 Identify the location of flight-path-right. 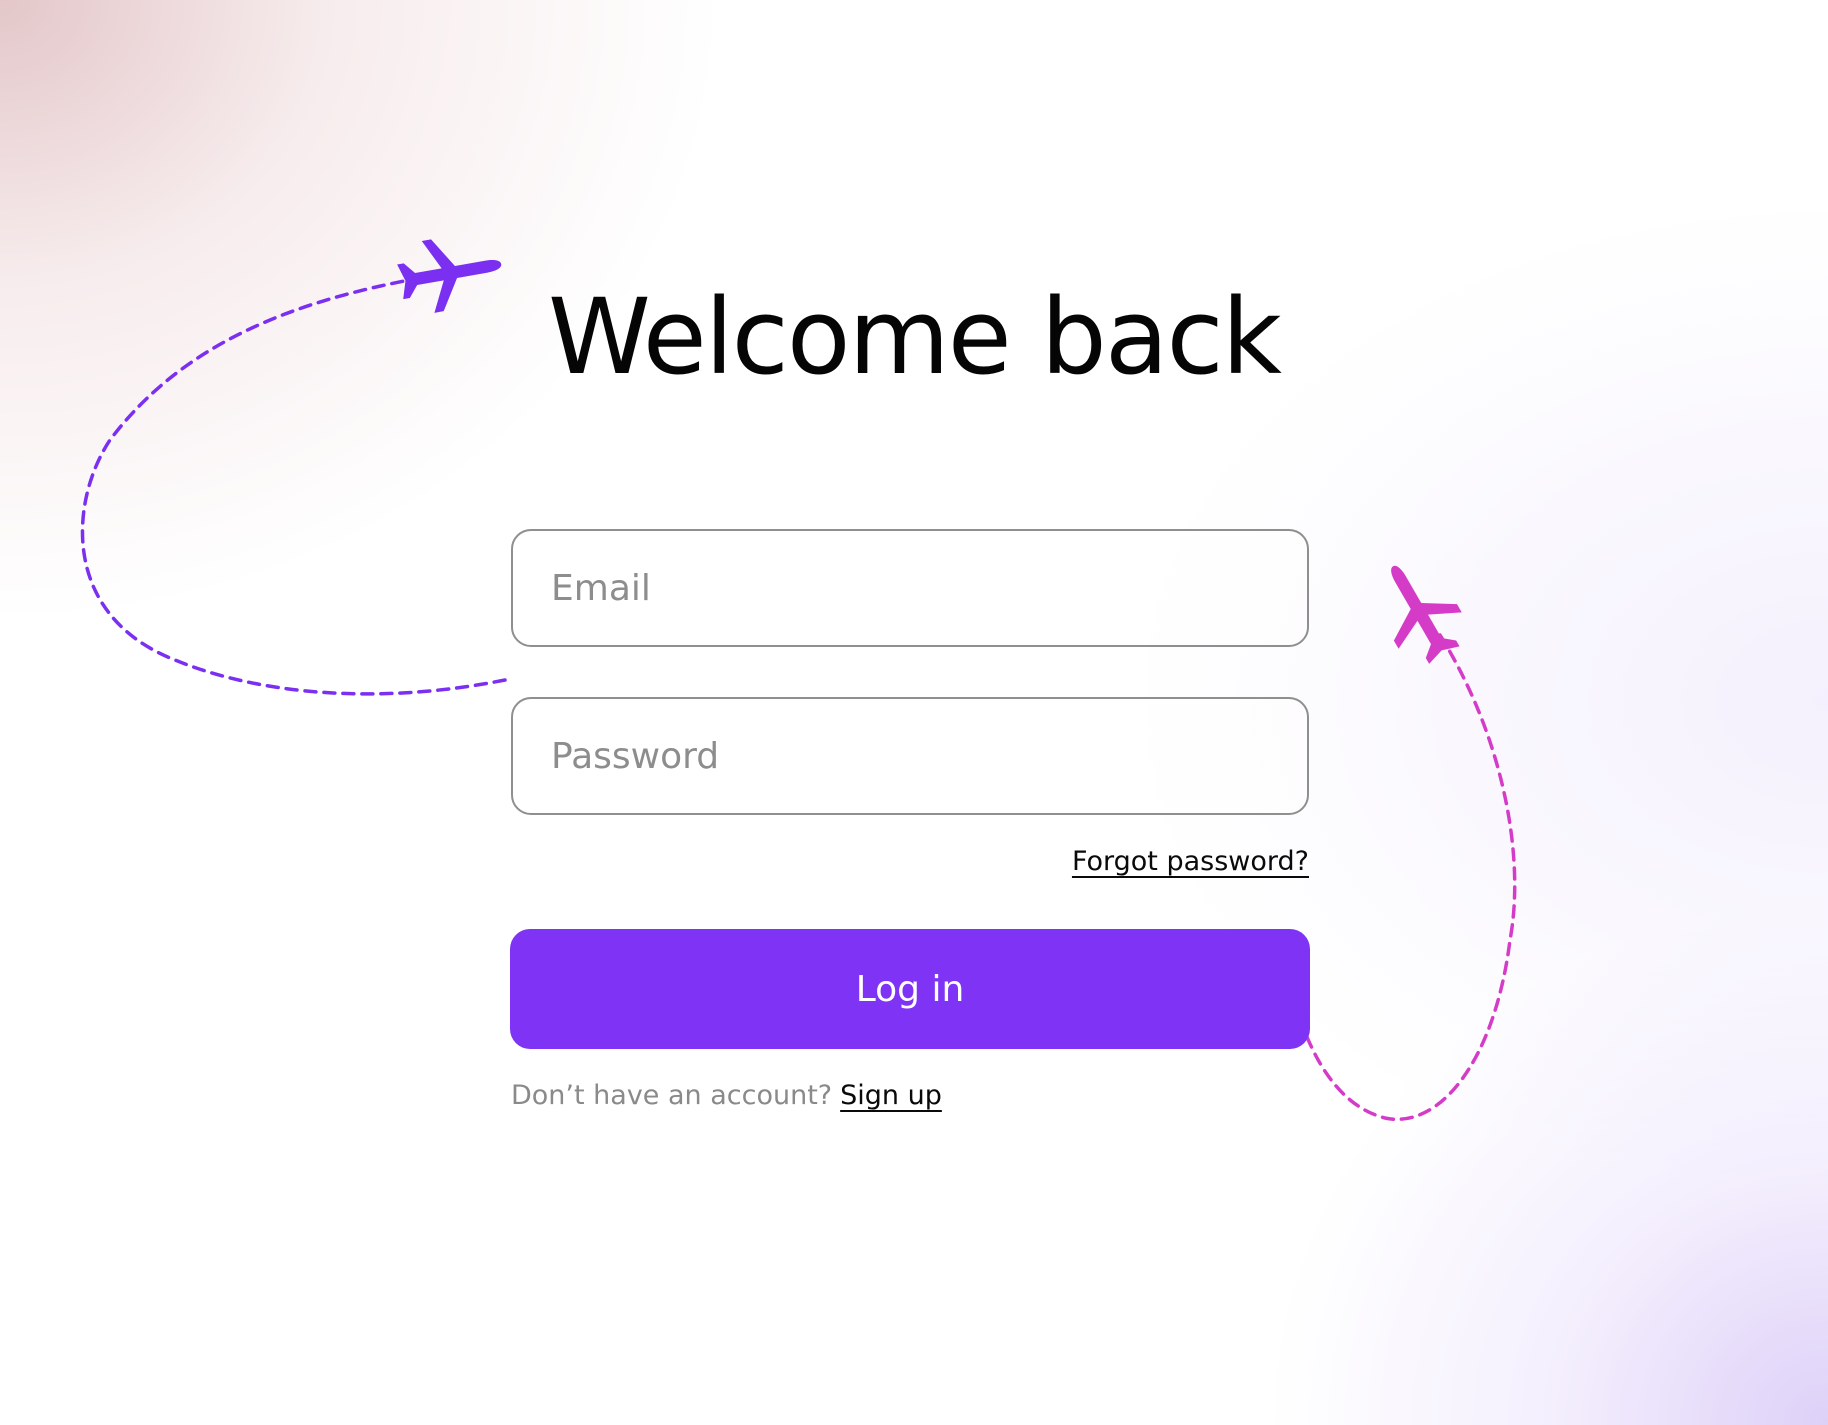
(1410, 877).